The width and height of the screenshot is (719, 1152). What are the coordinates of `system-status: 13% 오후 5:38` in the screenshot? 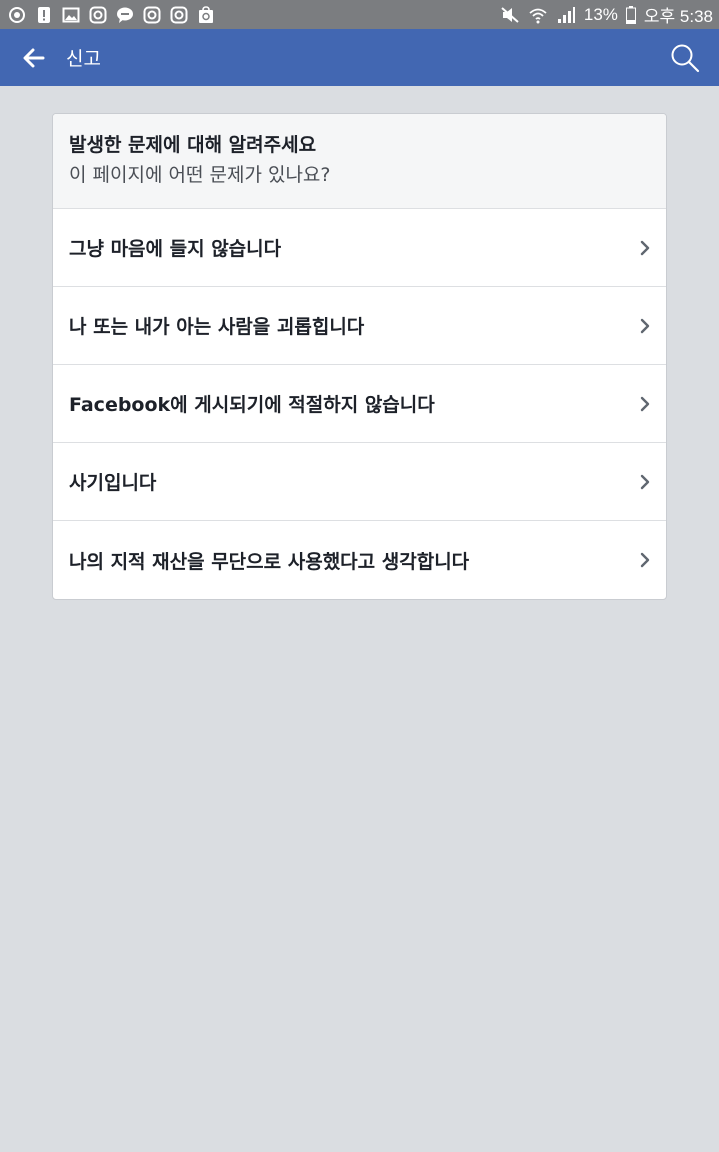 It's located at (606, 14).